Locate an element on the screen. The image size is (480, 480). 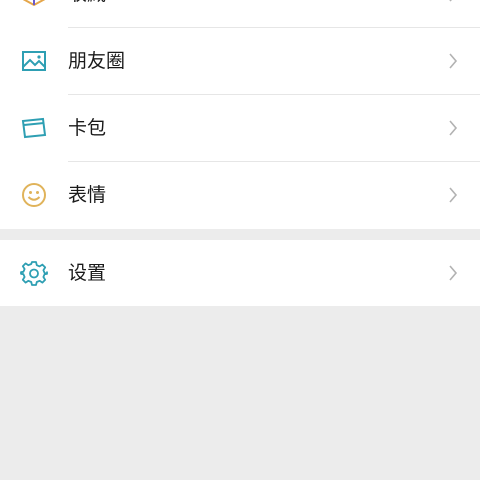
menu-row-label: 朋友圈 is located at coordinates (97, 61).